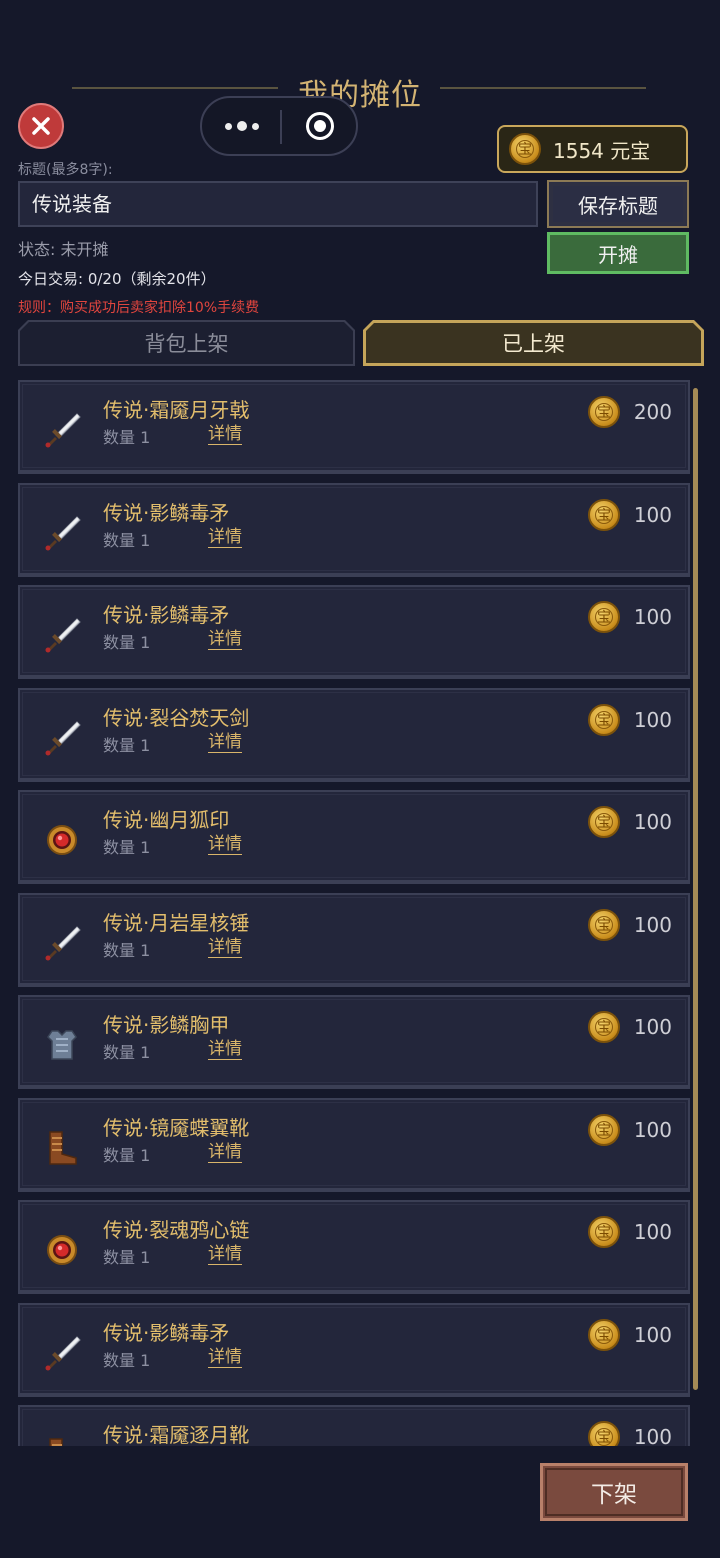  I want to click on close-button, so click(41, 126).